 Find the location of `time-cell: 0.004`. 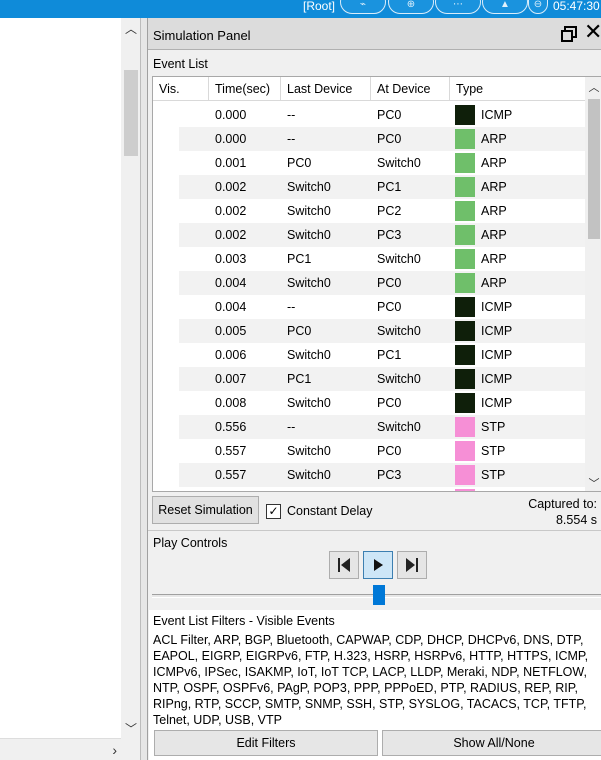

time-cell: 0.004 is located at coordinates (231, 283).